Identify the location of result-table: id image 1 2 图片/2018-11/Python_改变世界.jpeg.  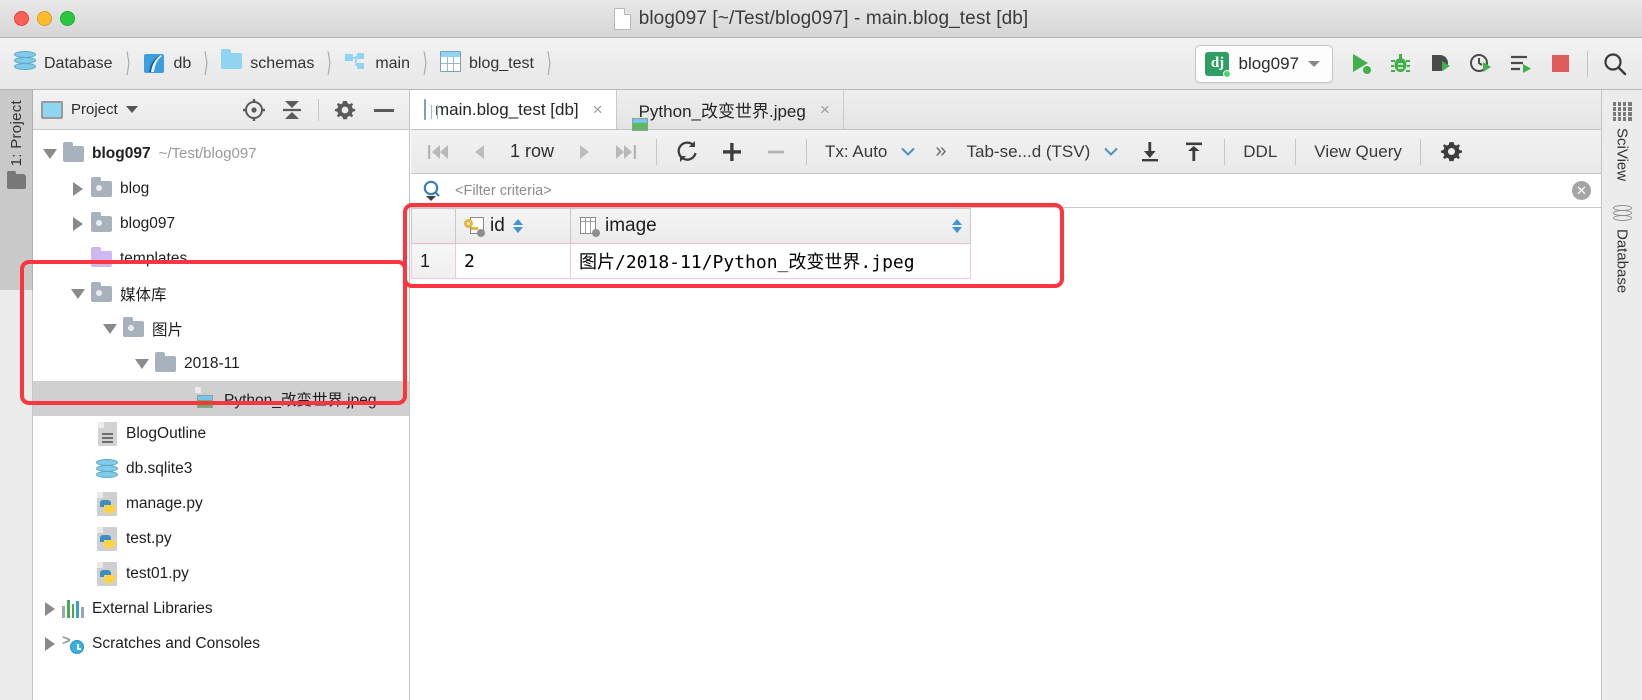
(691, 243).